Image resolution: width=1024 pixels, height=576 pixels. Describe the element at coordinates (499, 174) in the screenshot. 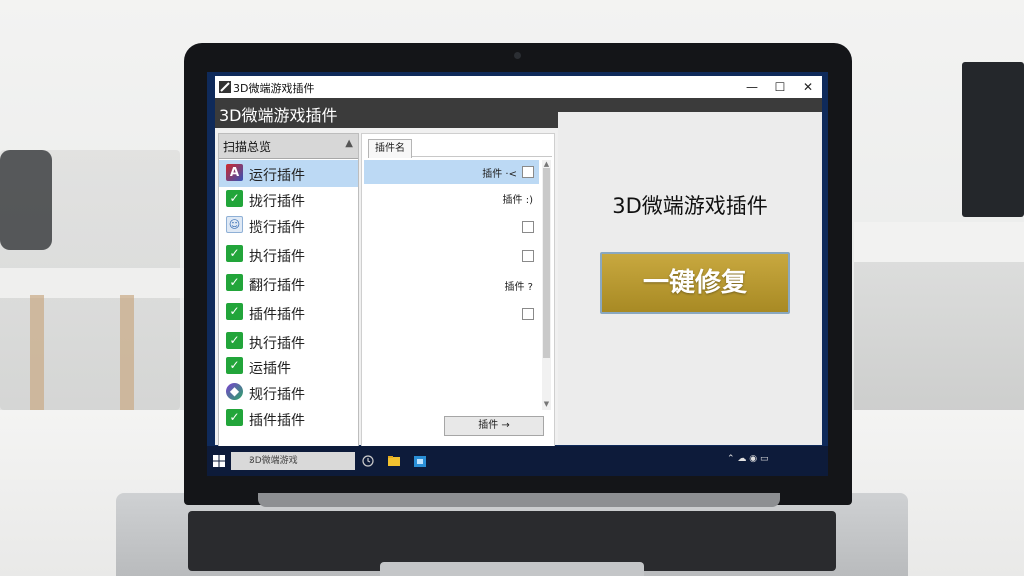

I see `detail-row-value: 插件 ·<` at that location.